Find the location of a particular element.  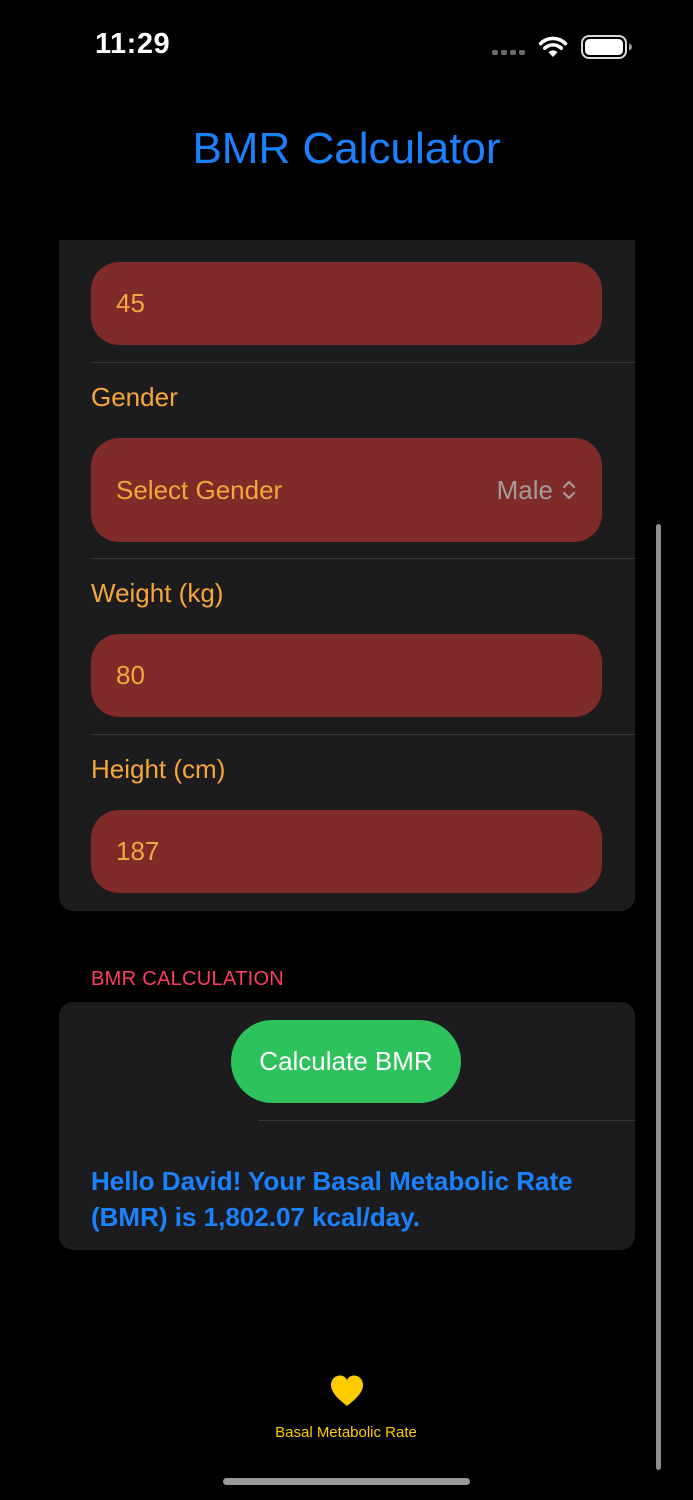

heart-icon is located at coordinates (347, 1390).